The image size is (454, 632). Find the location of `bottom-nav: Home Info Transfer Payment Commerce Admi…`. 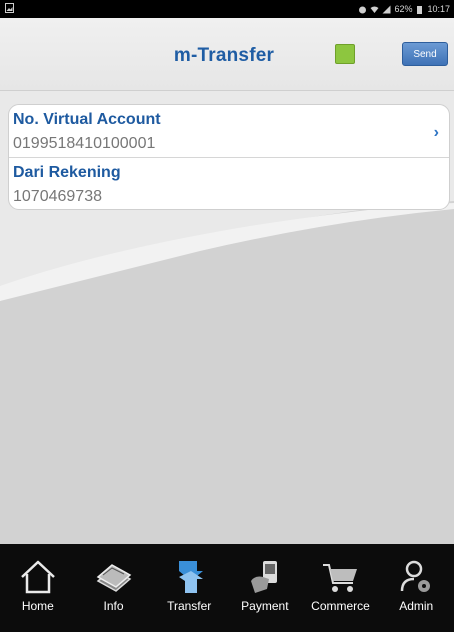

bottom-nav: Home Info Transfer Payment Commerce Admi… is located at coordinates (227, 588).